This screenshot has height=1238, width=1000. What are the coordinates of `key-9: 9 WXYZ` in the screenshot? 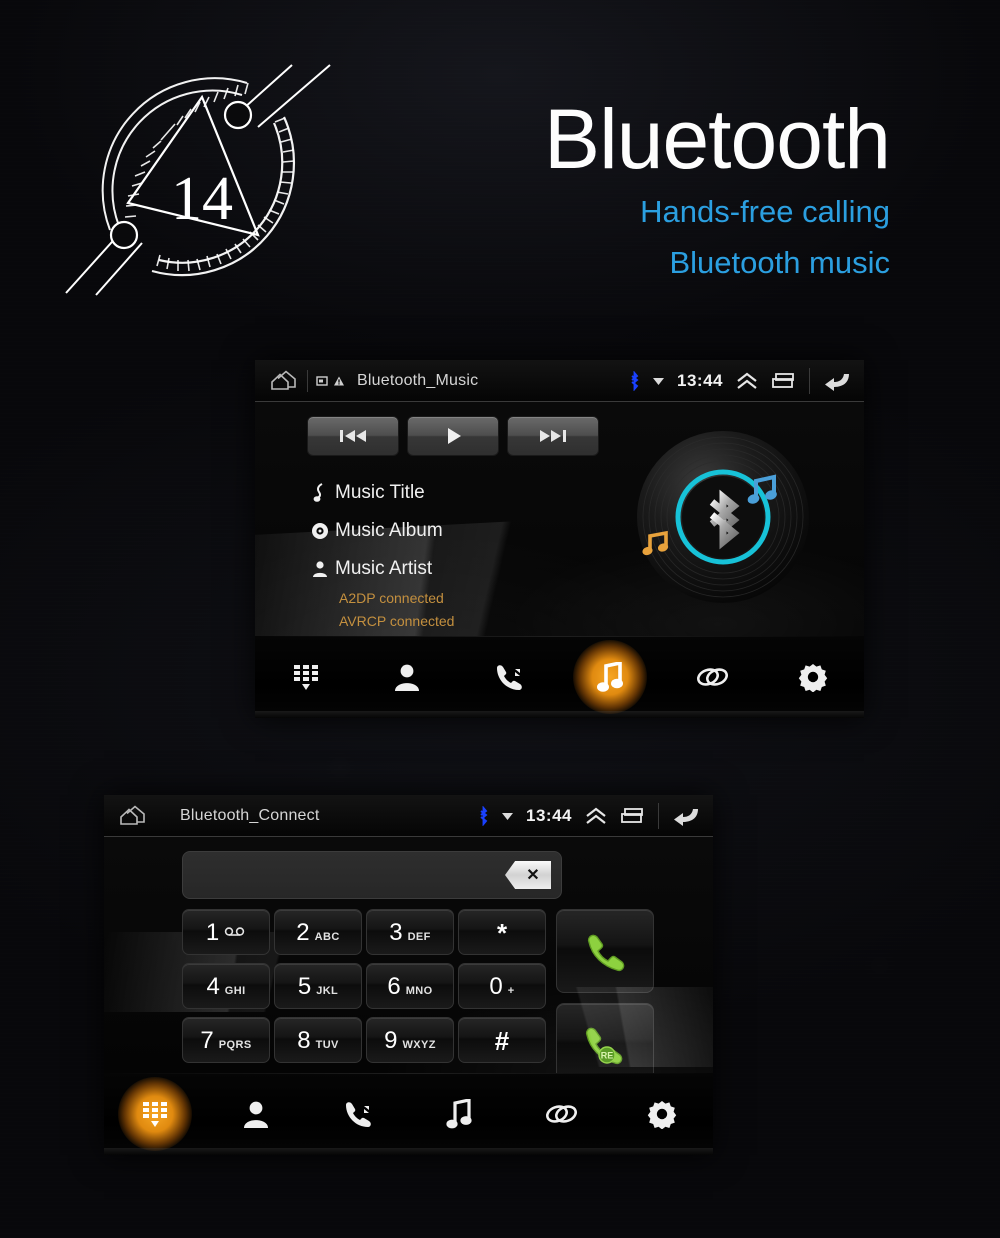 It's located at (410, 1040).